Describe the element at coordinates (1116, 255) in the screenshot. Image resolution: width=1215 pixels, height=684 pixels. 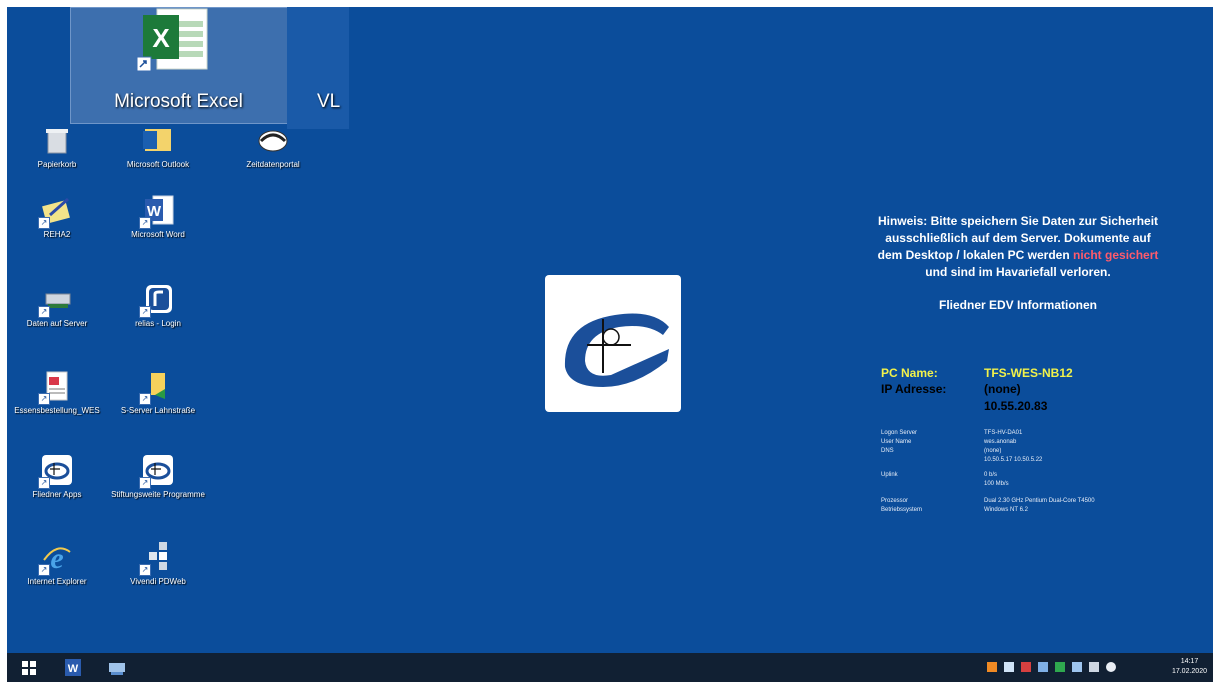
I see `notice-warning: nicht gesichert` at that location.